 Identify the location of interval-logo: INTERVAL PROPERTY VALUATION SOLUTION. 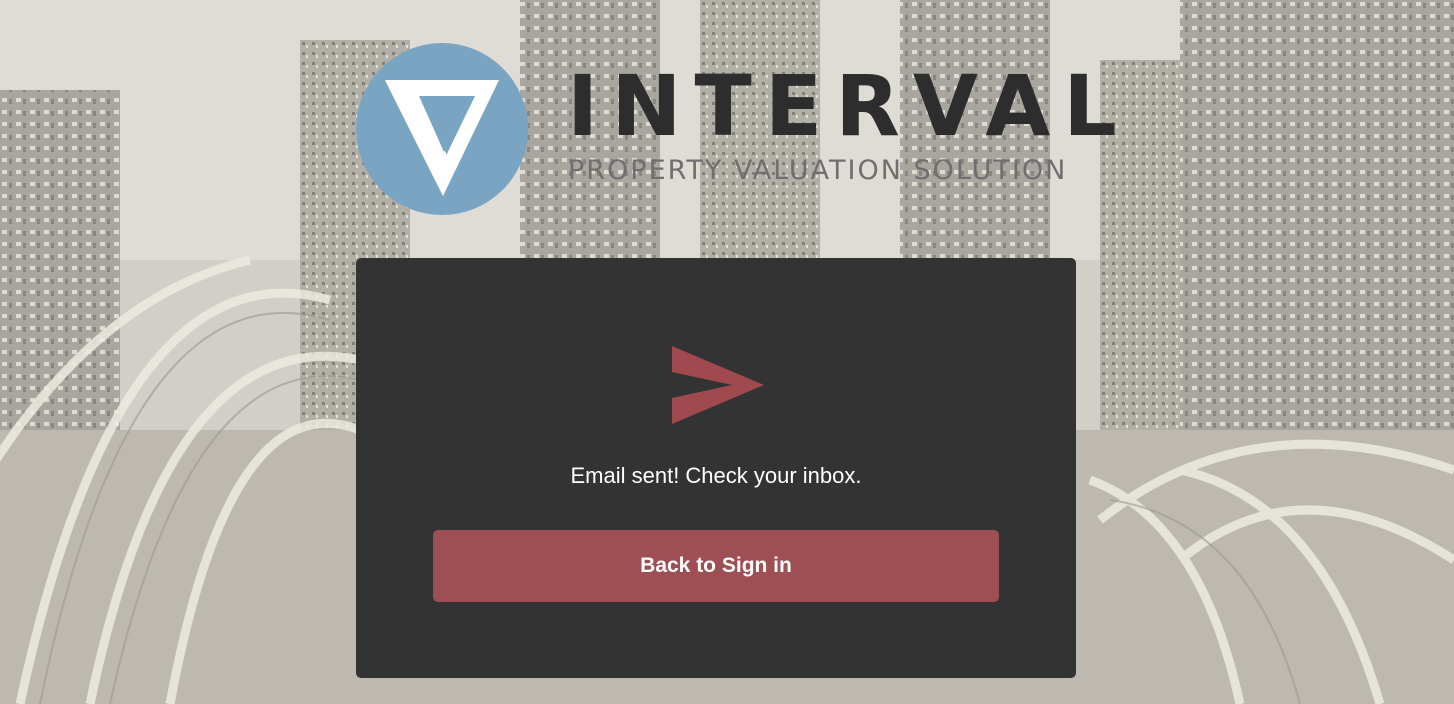
(736, 130).